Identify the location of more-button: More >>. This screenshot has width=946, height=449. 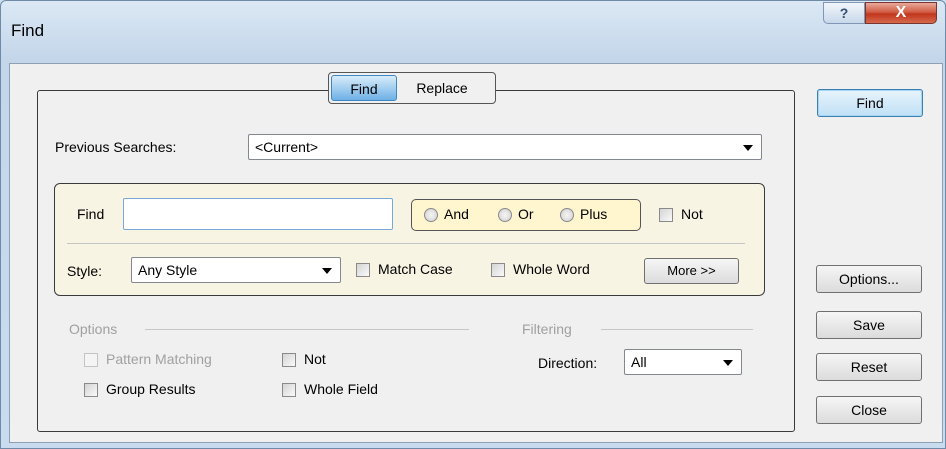
(691, 271).